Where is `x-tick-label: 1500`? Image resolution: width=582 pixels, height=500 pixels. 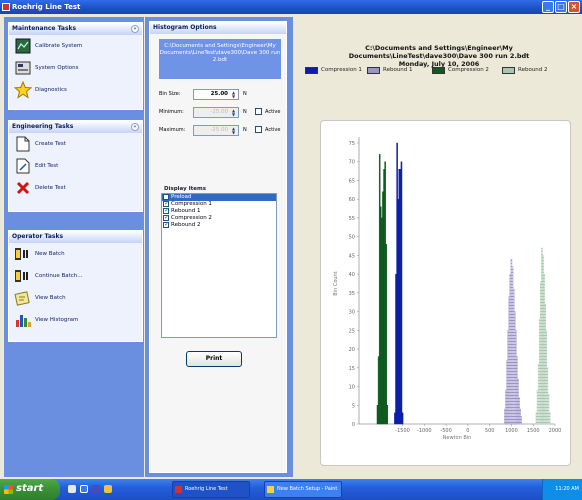
x-tick-label: 1500 is located at coordinates (533, 431).